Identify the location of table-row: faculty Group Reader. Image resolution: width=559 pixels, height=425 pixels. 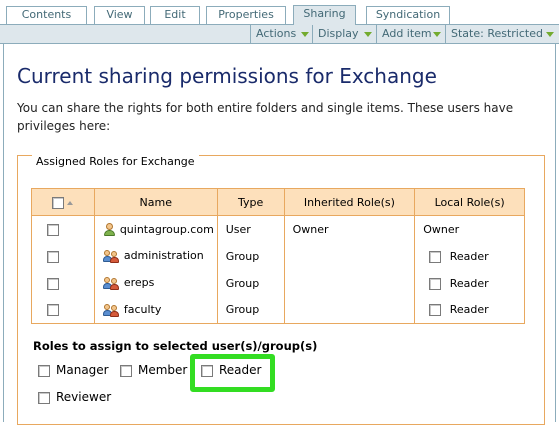
(278, 310).